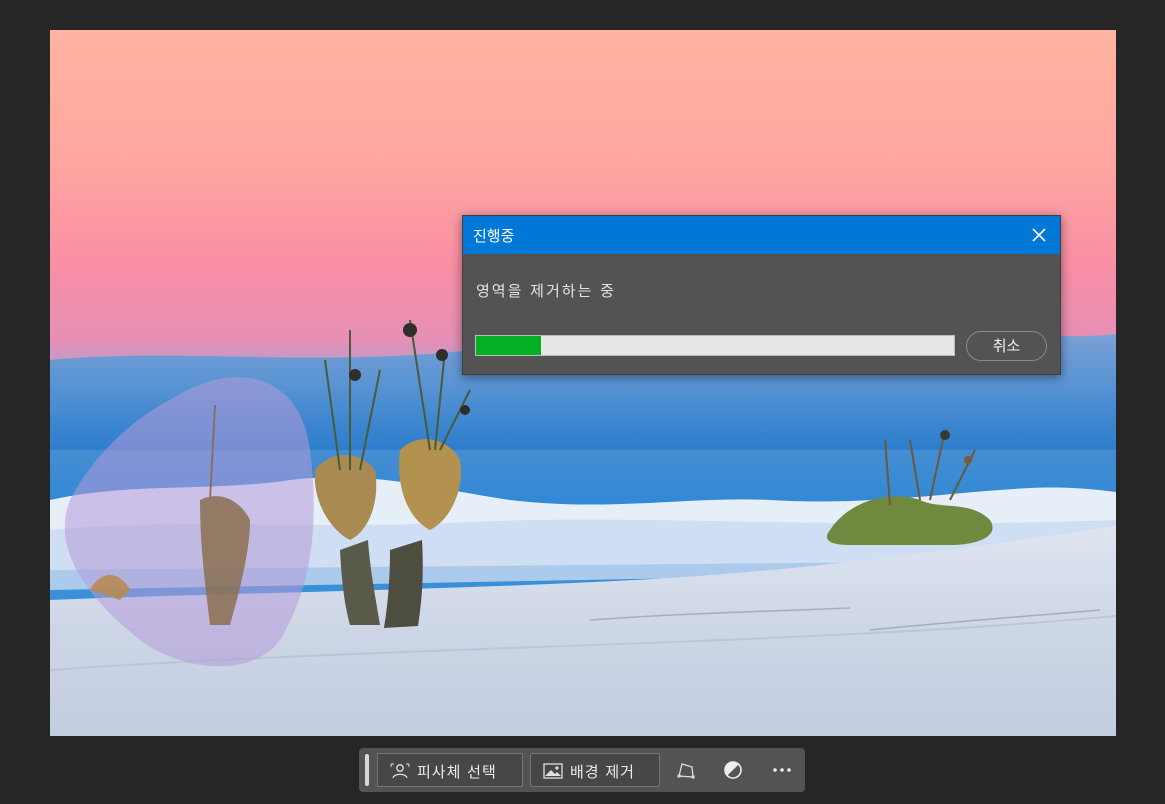 Image resolution: width=1165 pixels, height=804 pixels. Describe the element at coordinates (761, 295) in the screenshot. I see `progress-dialog: 진행중 영역을 제거하는 중 취소` at that location.